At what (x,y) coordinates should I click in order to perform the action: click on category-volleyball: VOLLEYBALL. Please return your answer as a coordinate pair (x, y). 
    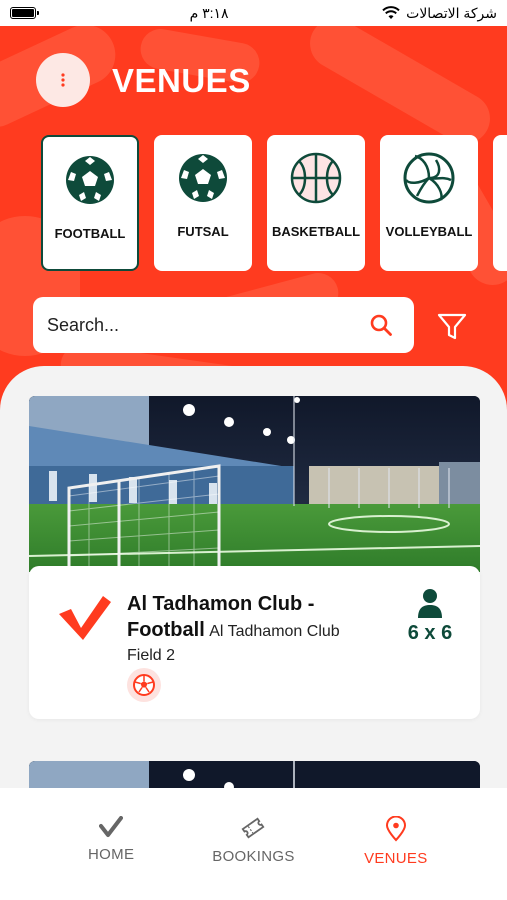
    Looking at the image, I should click on (429, 203).